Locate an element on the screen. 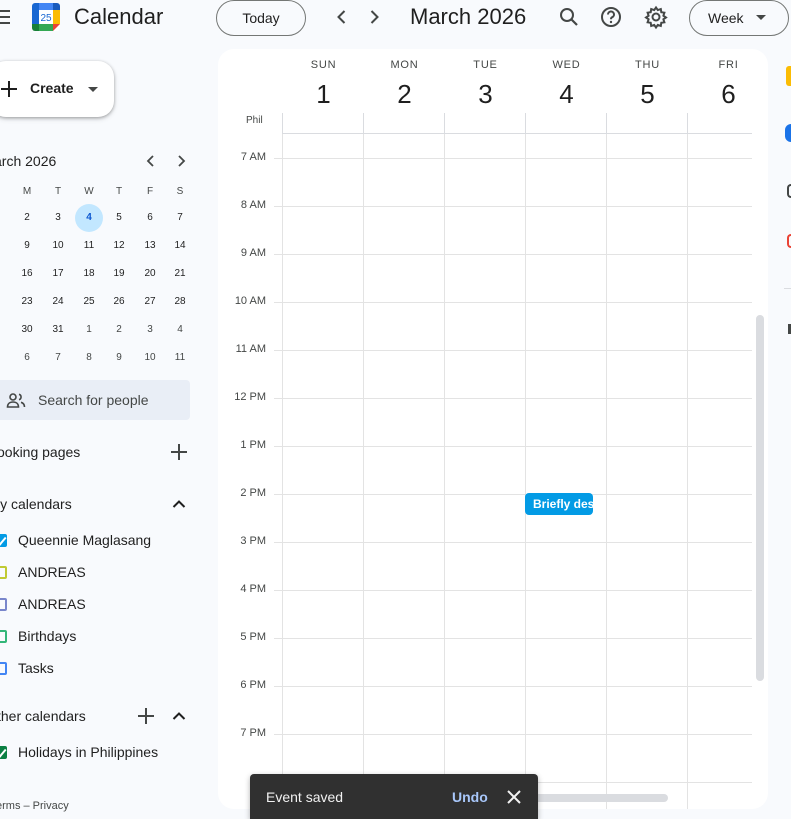  mini-day: 16 is located at coordinates (27, 274).